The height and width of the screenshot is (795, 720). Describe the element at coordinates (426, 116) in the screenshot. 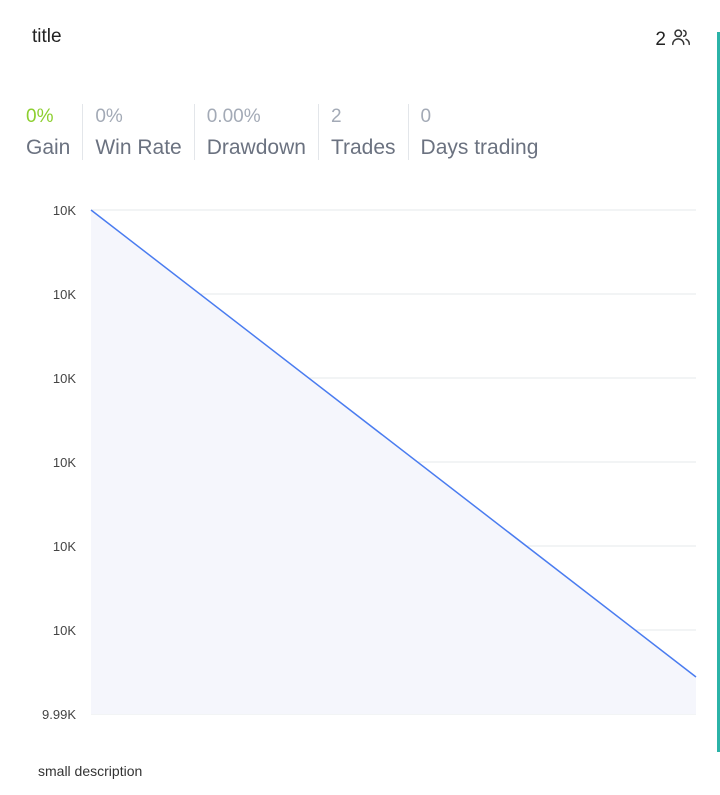

I see `stat-value: 0` at that location.